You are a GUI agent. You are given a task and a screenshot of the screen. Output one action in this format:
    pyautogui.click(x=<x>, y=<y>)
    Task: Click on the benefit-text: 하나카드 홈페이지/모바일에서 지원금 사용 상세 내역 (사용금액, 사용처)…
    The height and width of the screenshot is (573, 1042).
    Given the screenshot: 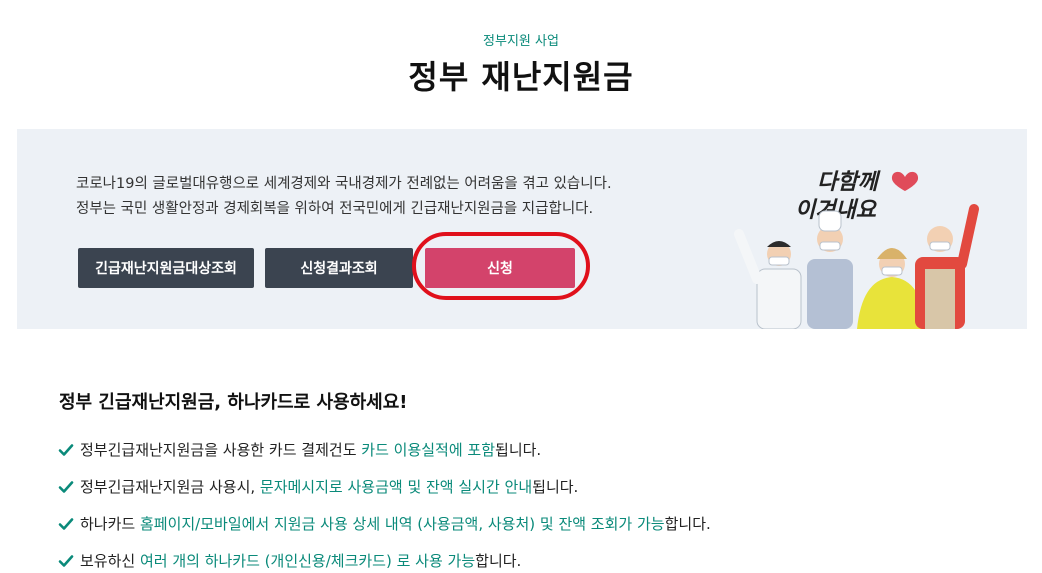 What is the action you would take?
    pyautogui.click(x=395, y=524)
    